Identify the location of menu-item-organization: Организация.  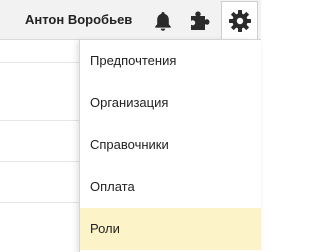
(170, 103).